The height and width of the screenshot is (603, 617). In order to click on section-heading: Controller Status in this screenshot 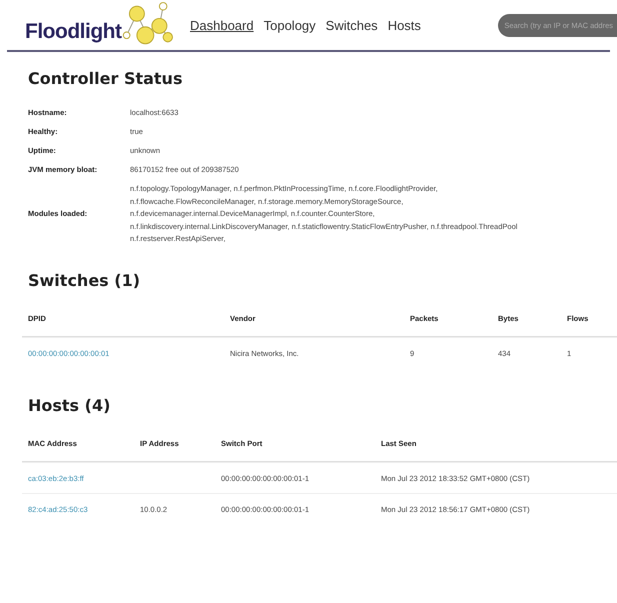, I will do `click(106, 78)`.